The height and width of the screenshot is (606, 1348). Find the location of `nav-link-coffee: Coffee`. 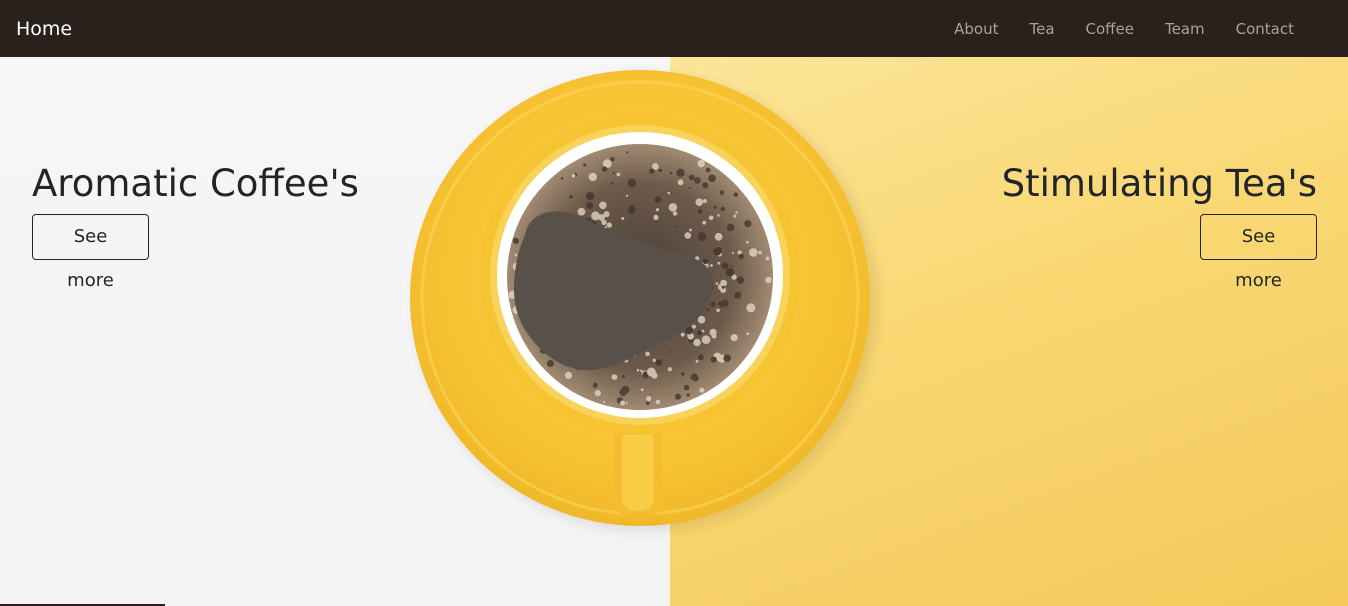

nav-link-coffee: Coffee is located at coordinates (1094, 29).